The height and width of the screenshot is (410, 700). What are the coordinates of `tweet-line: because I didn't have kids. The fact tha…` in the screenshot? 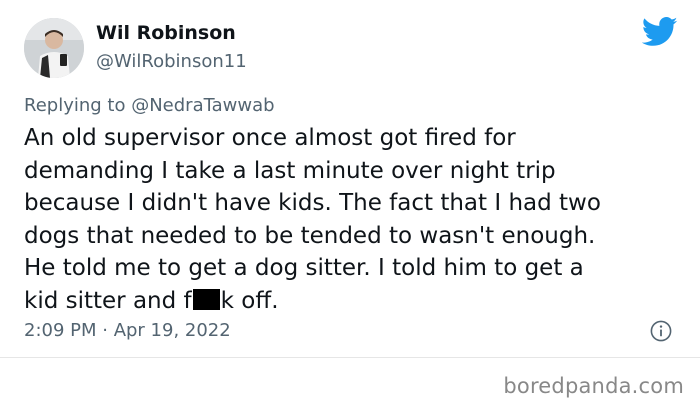 It's located at (312, 203).